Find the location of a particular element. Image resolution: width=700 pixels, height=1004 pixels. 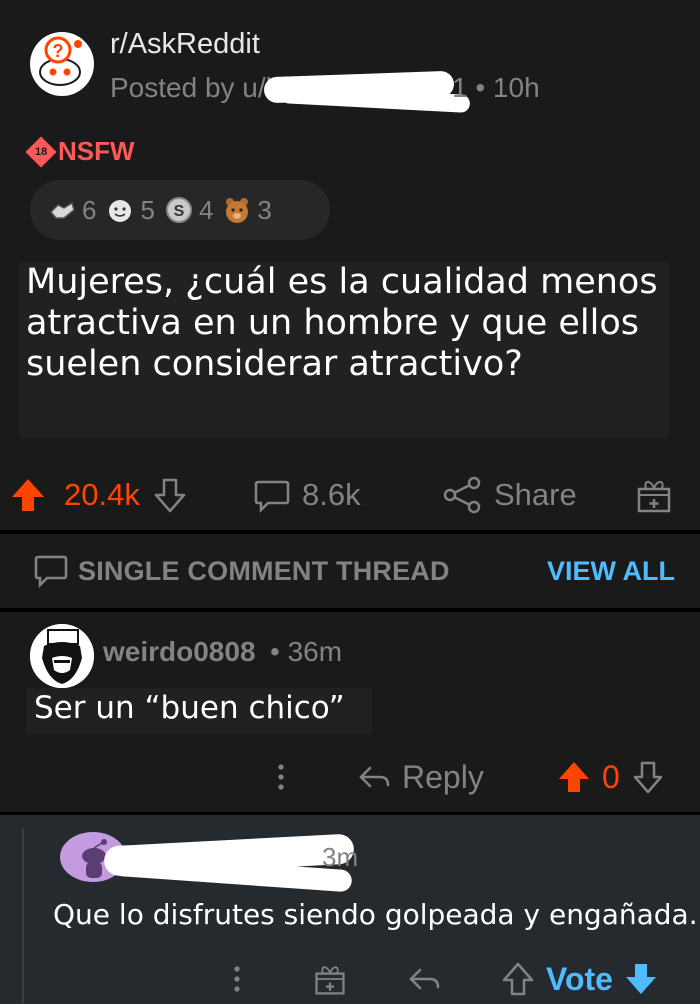

reply-award-button is located at coordinates (330, 979).